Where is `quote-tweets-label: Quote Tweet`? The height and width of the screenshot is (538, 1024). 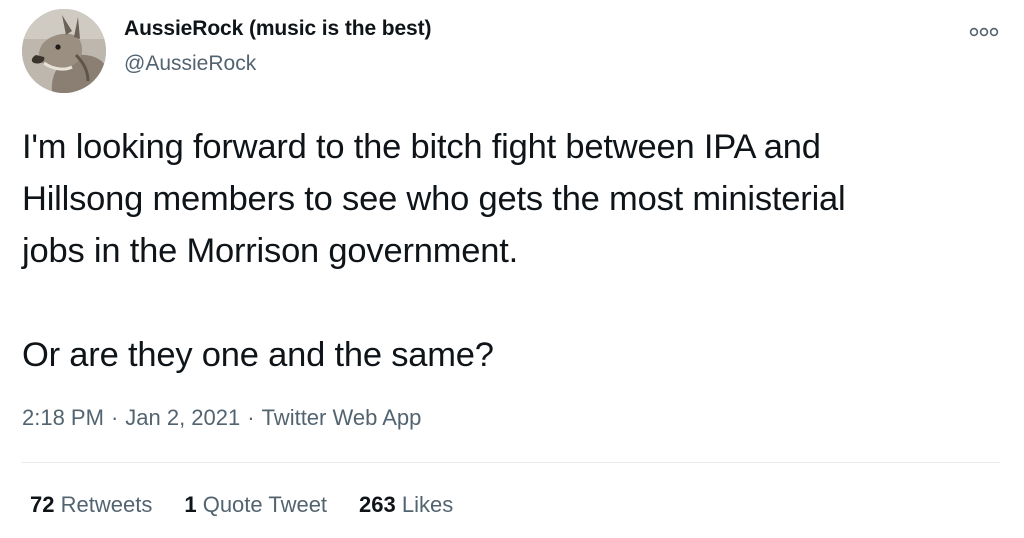
quote-tweets-label: Quote Tweet is located at coordinates (265, 504).